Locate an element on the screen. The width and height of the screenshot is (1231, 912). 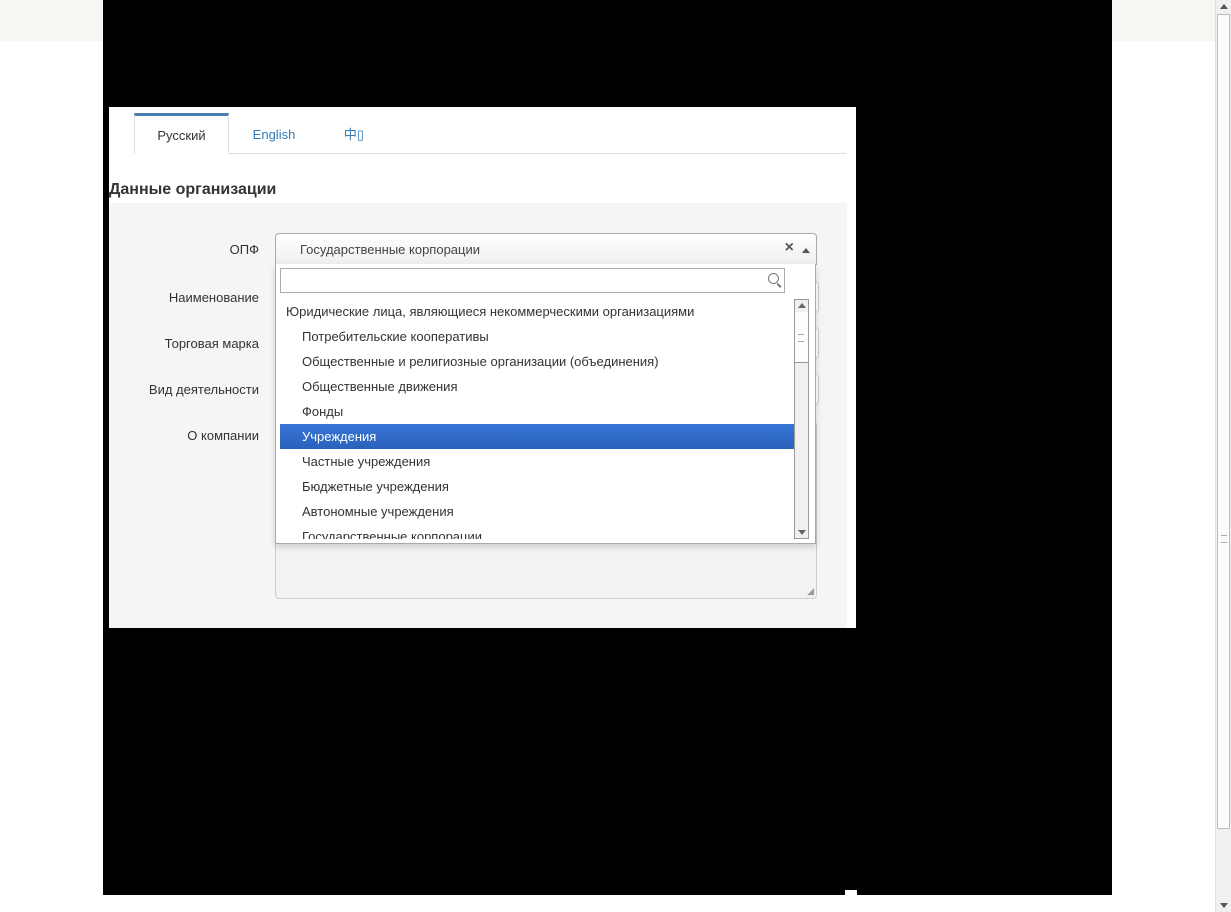
option-item: Бюджетные учреждения is located at coordinates (537, 486).